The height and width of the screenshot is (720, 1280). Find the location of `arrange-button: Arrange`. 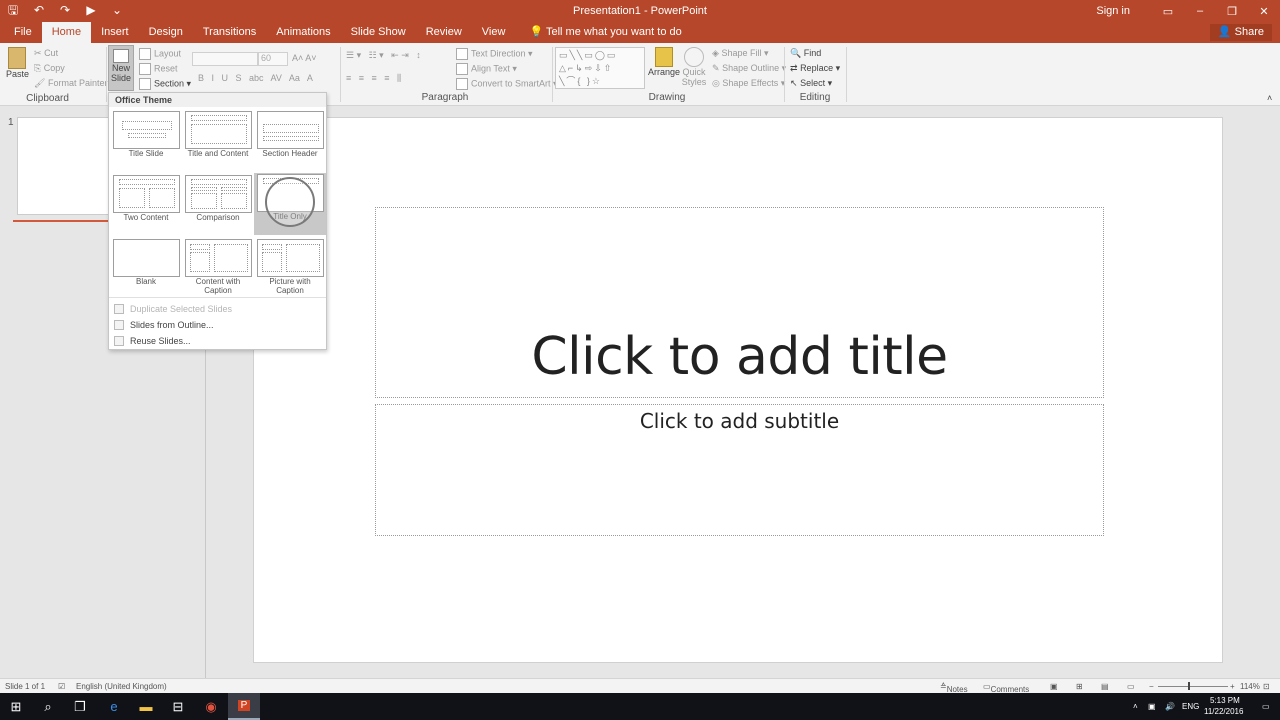

arrange-button: Arrange is located at coordinates (664, 62).